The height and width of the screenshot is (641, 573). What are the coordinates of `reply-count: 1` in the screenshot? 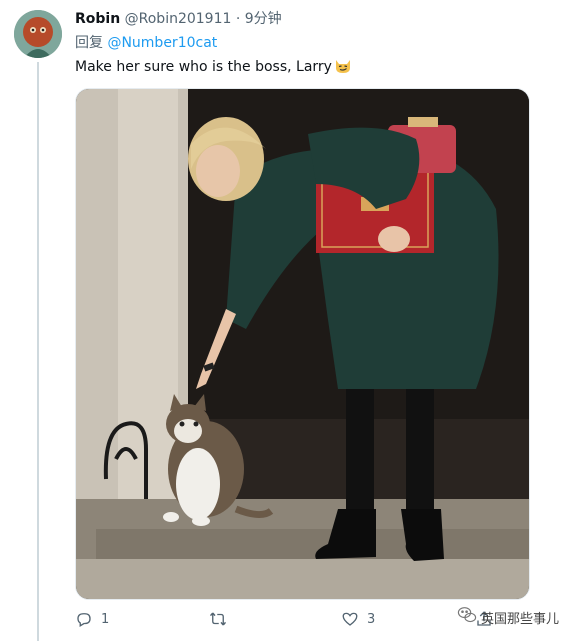 It's located at (105, 619).